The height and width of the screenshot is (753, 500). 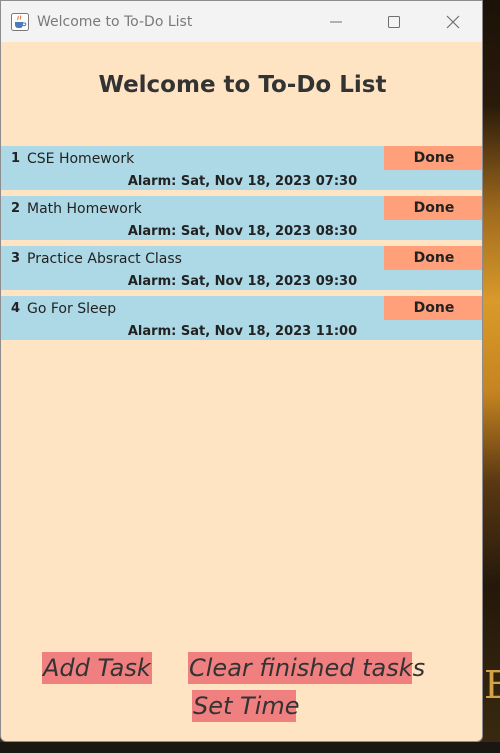 I want to click on desktop-background-letter: E, so click(x=492, y=685).